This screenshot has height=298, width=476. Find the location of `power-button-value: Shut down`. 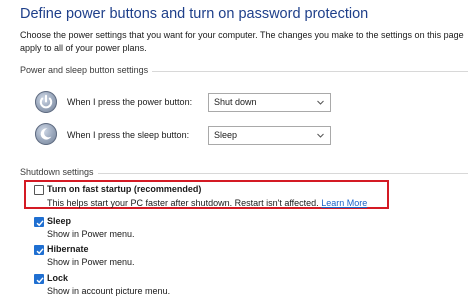

power-button-value: Shut down is located at coordinates (235, 102).